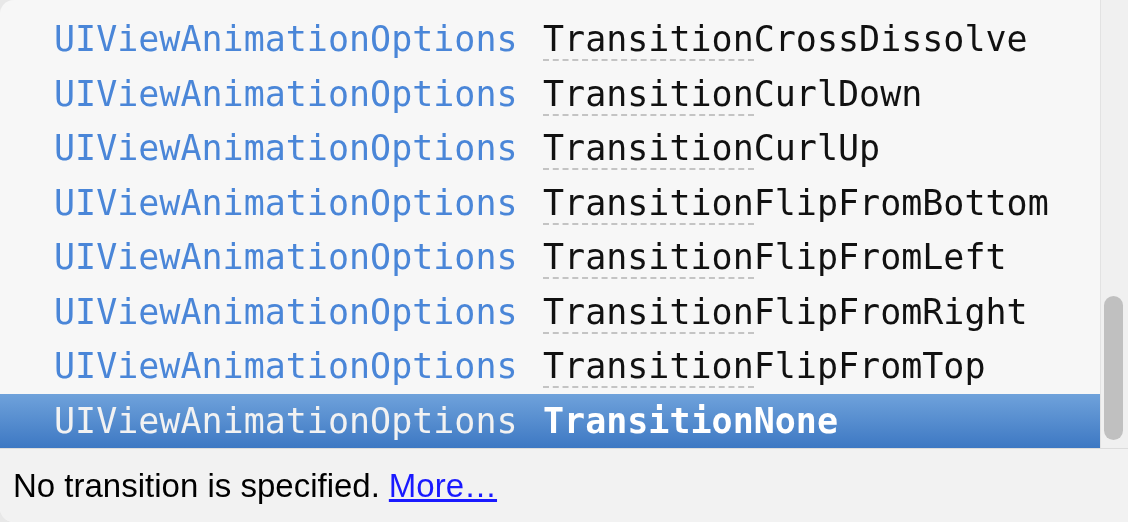 This screenshot has width=1128, height=522. What do you see at coordinates (775, 257) in the screenshot?
I see `completion-name: TransitionFlipFromLeft` at bounding box center [775, 257].